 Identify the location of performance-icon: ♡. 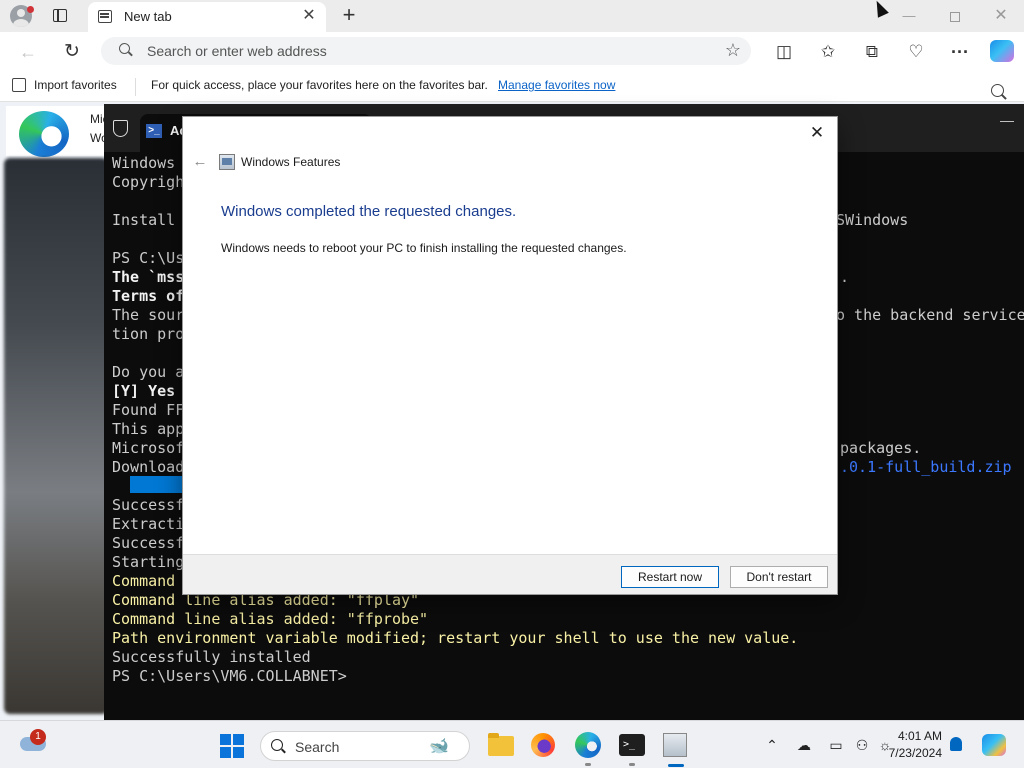
(916, 52).